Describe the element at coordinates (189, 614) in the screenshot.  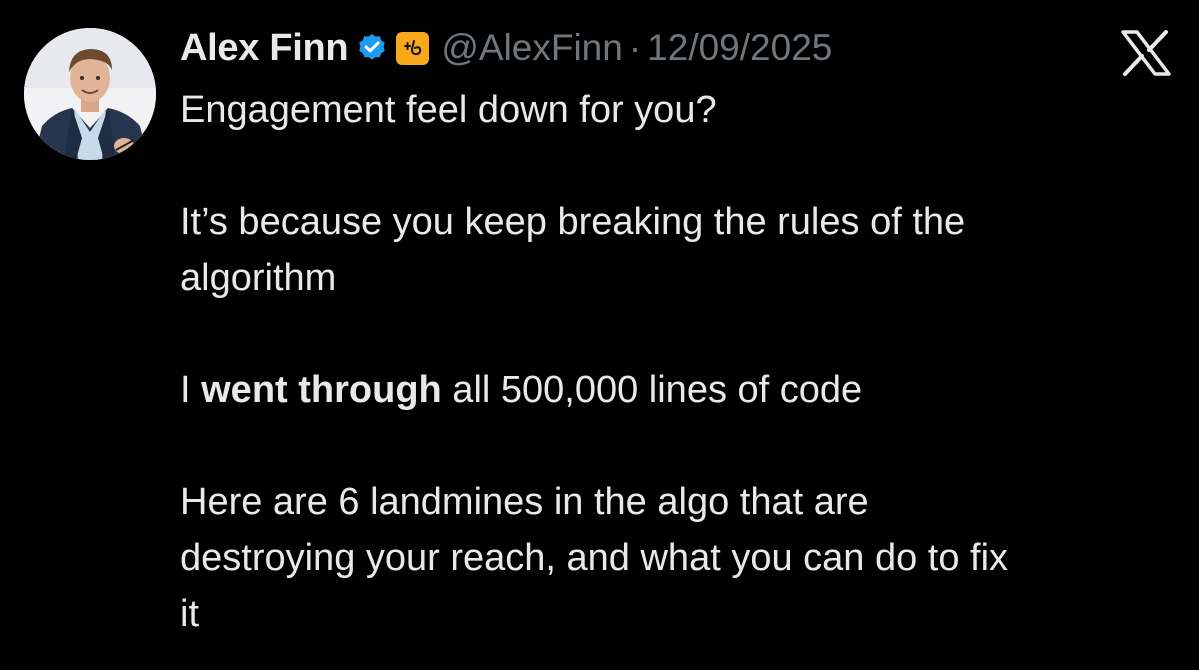
I see `tweet-line: it` at that location.